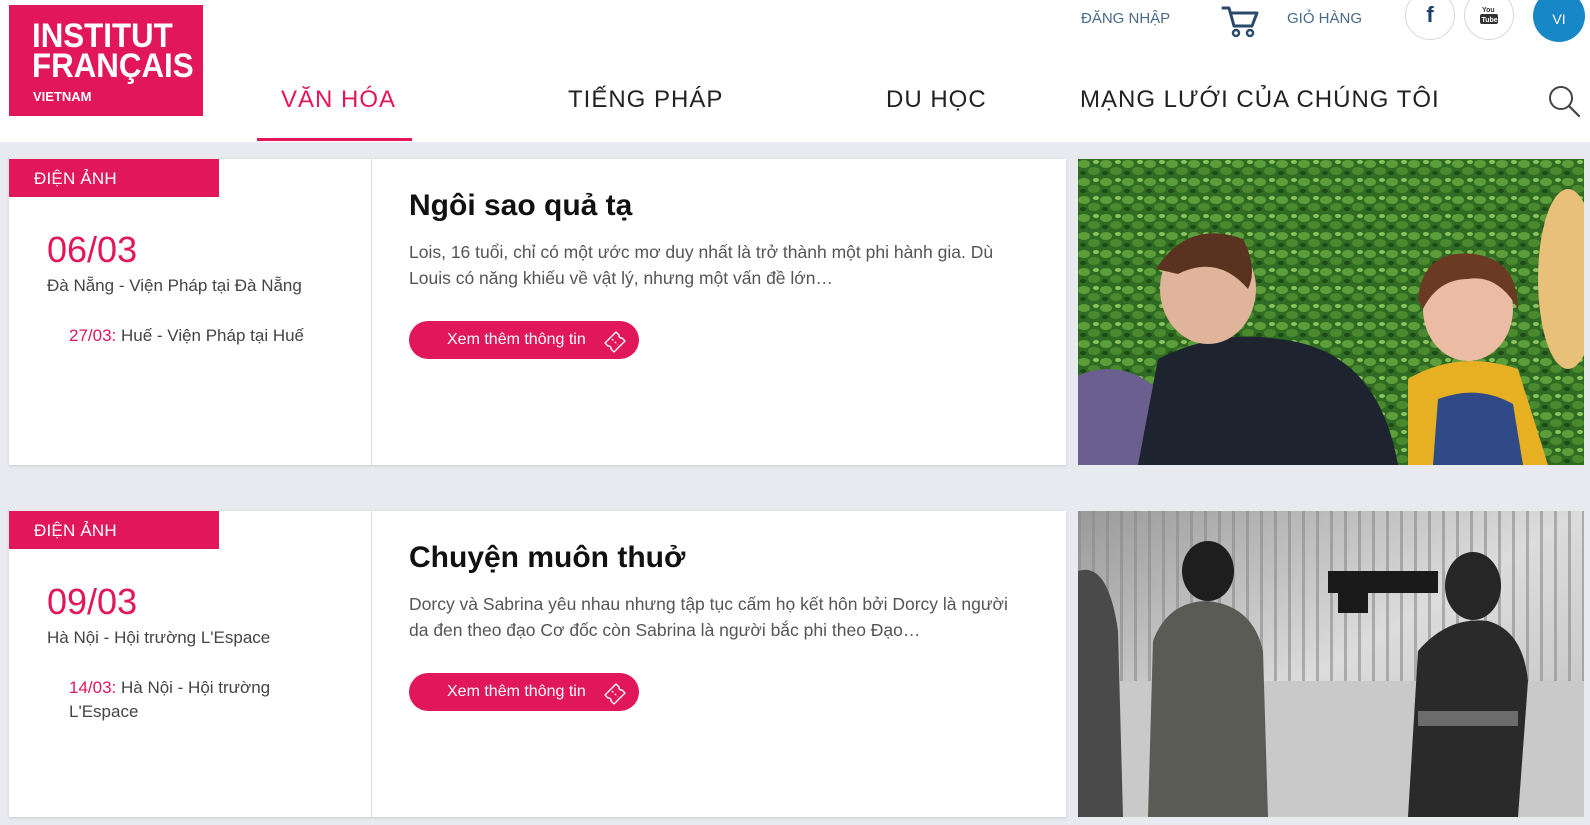  What do you see at coordinates (93, 335) in the screenshot?
I see `other-showing-date: 27/03:` at bounding box center [93, 335].